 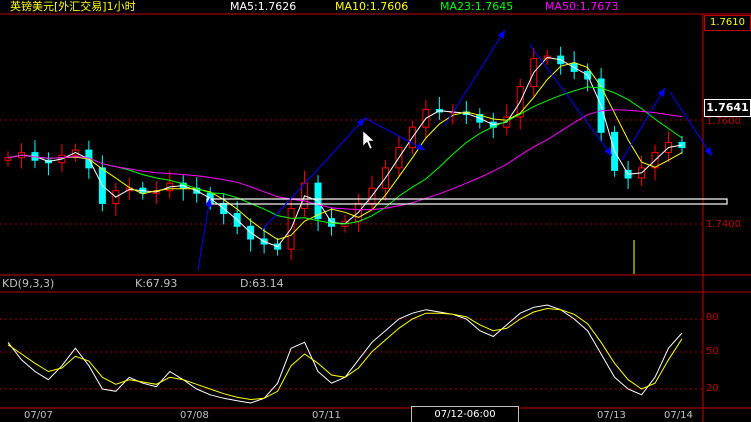 What do you see at coordinates (727, 23) in the screenshot?
I see `price-axis-top-label: 1.7610` at bounding box center [727, 23].